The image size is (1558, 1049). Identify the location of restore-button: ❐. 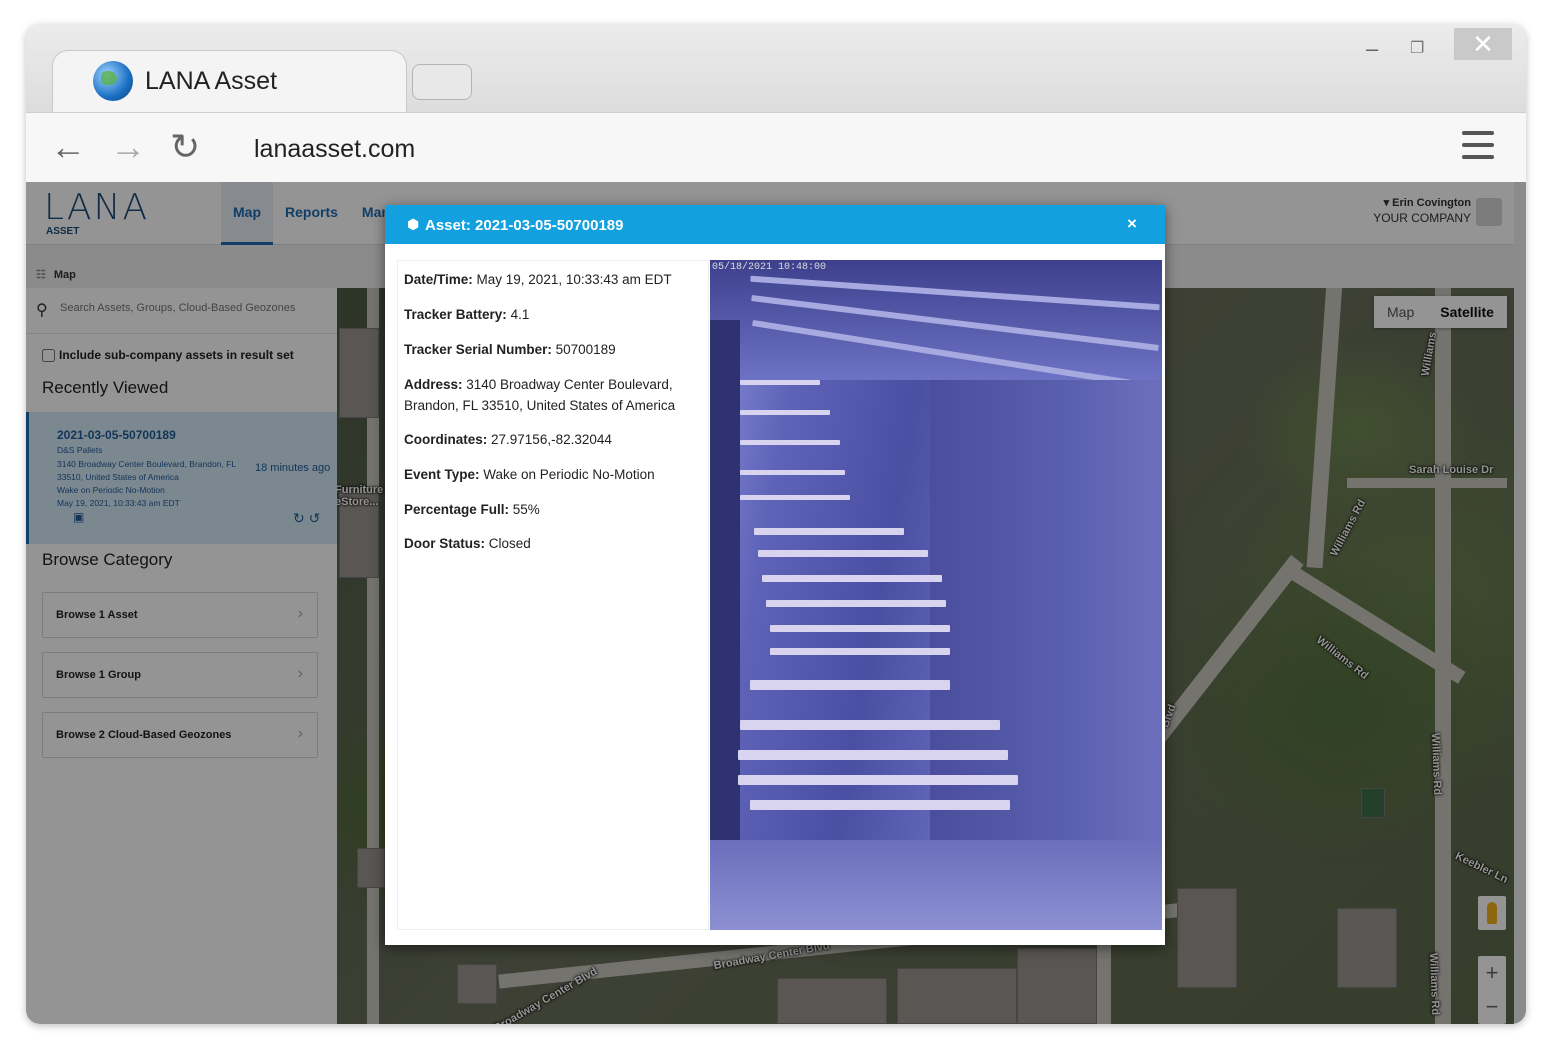
(1419, 47).